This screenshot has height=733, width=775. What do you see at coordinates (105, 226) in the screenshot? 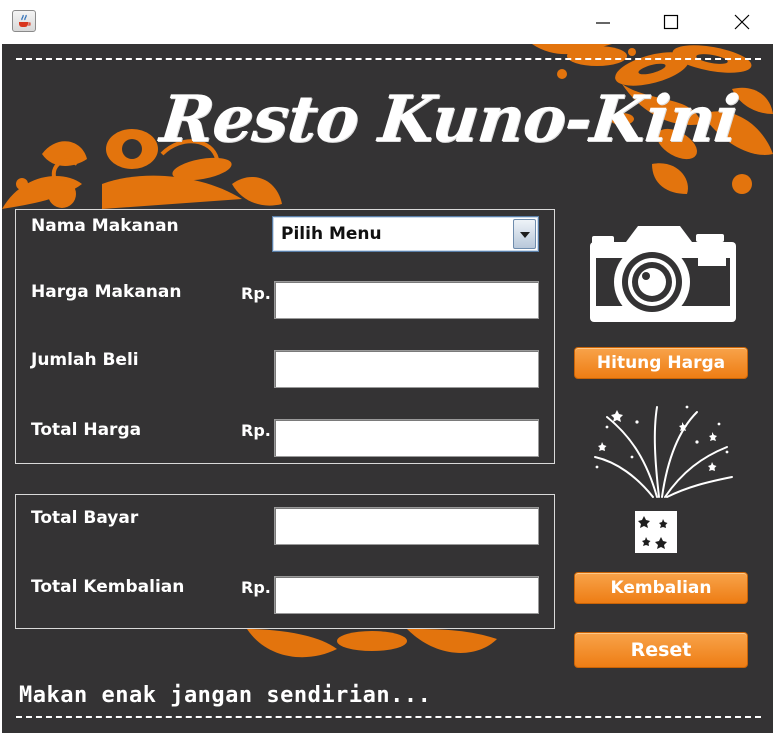
I see `nama-makanan-label: Nama Makanan` at bounding box center [105, 226].